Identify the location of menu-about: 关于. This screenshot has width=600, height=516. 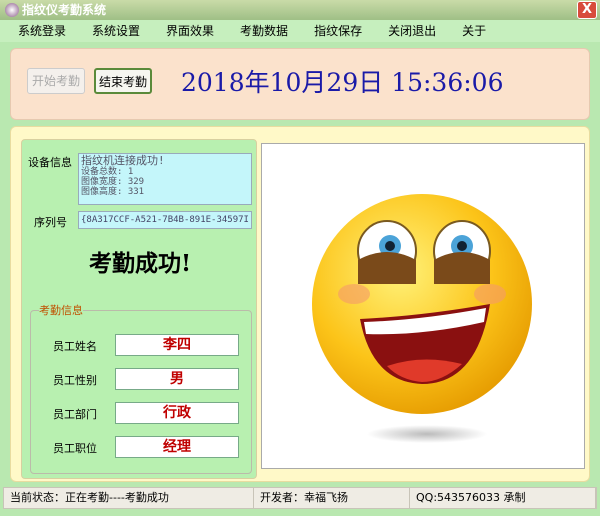
(474, 31).